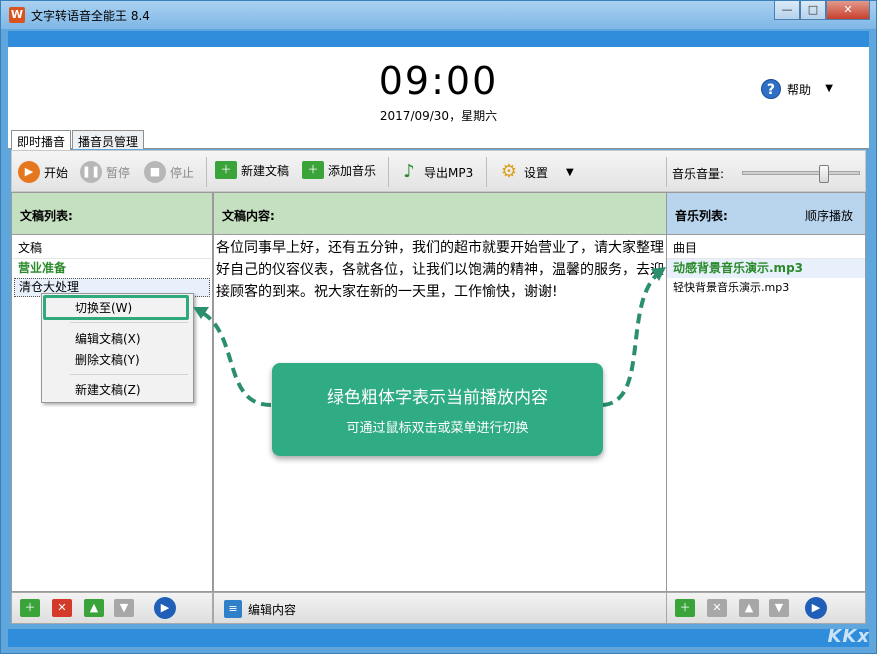 The image size is (877, 655). What do you see at coordinates (437, 409) in the screenshot?
I see `tip-callout: 绿色粗体字表示当前播放内容 可通过鼠标双击或菜单进行切换` at bounding box center [437, 409].